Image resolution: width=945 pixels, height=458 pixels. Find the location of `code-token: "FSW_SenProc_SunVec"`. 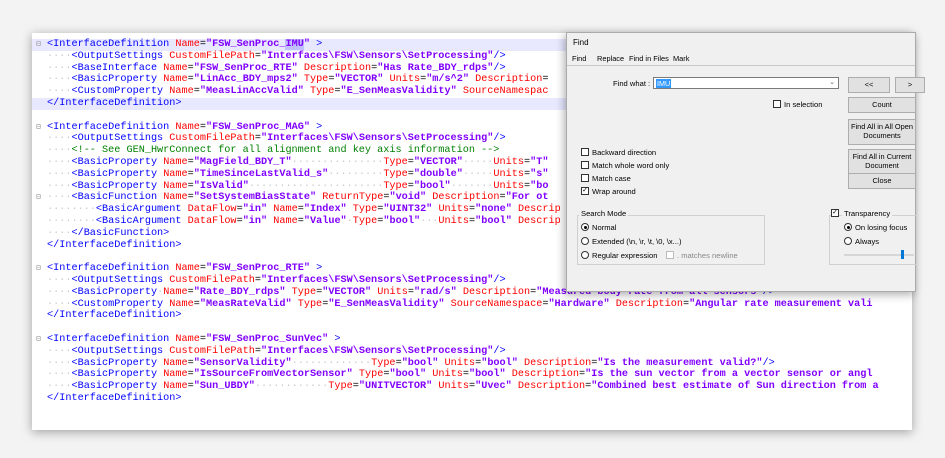

code-token: "FSW_SenProc_SunVec" is located at coordinates (267, 339).